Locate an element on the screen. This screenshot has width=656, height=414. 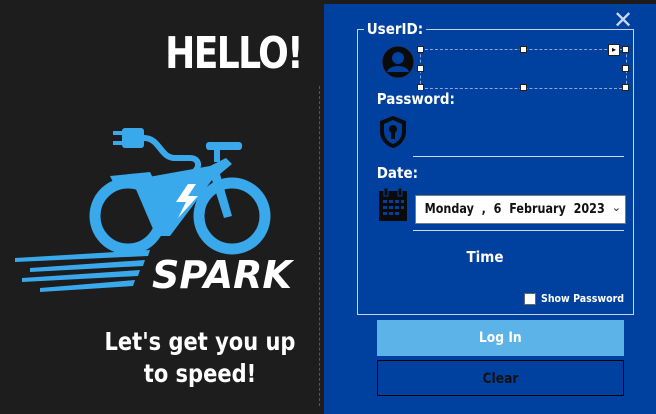
userid-label: UserID: is located at coordinates (395, 29).